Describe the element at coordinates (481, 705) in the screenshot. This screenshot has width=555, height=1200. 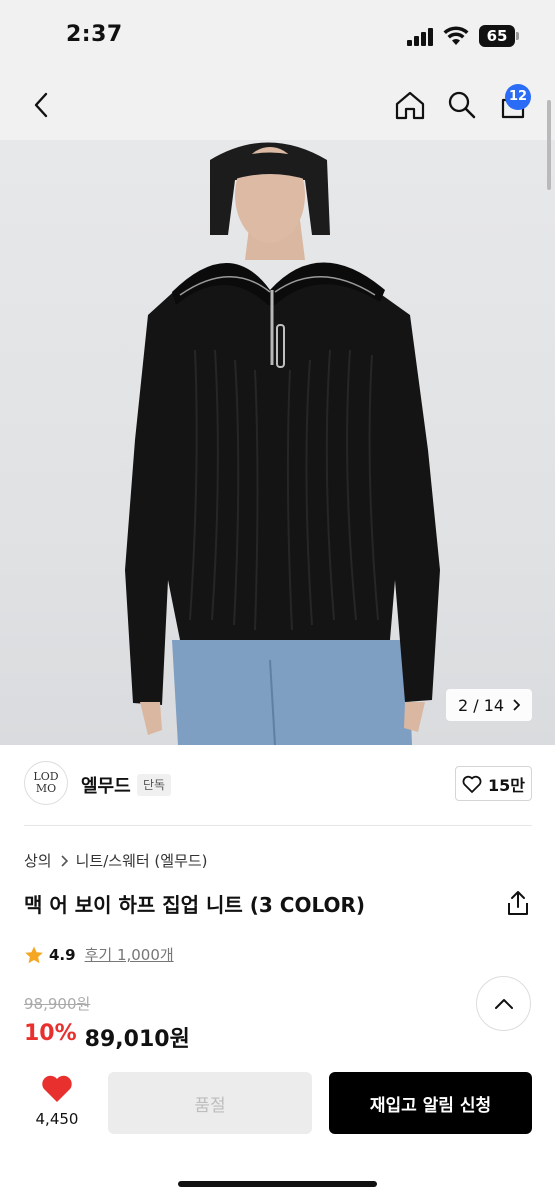
I see `image-counter-text: 2 / 14` at that location.